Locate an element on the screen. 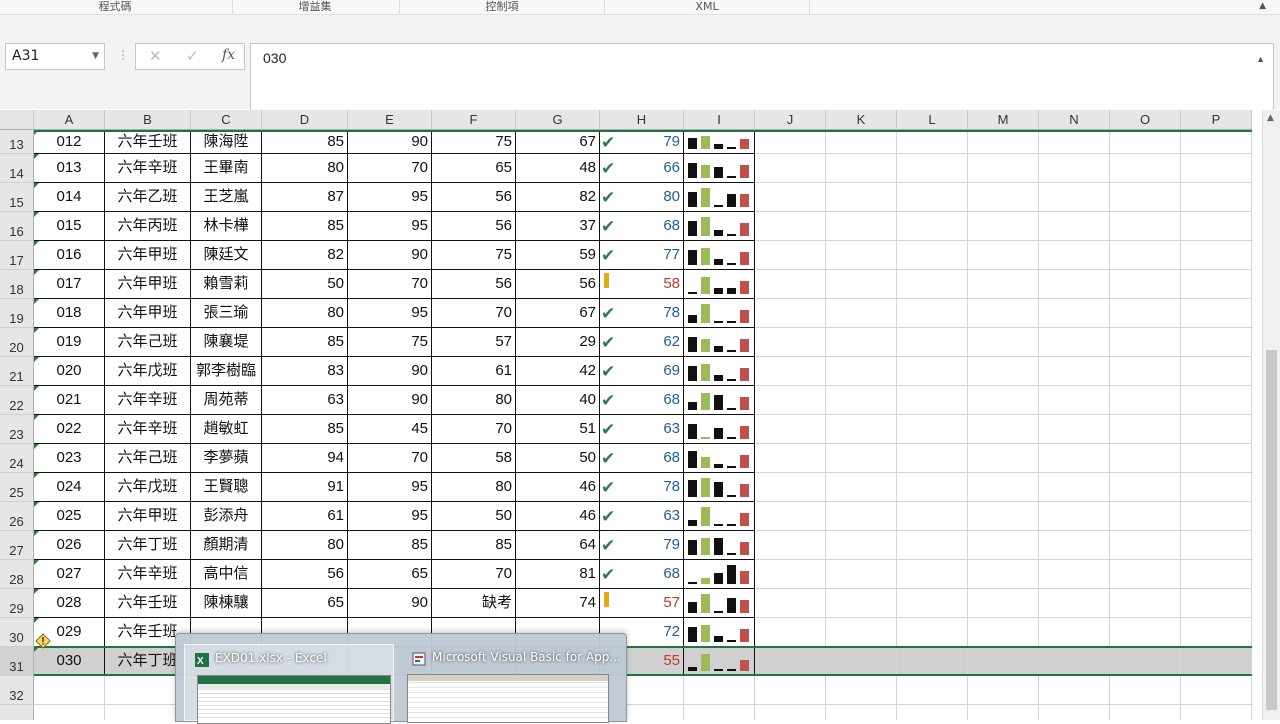  cell-o25 is located at coordinates (1145, 487).